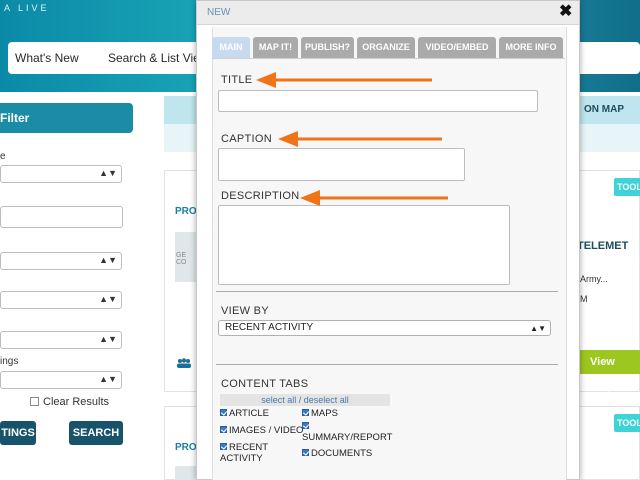 Image resolution: width=640 pixels, height=480 pixels. I want to click on filter-select-5: ▲▼, so click(61, 380).